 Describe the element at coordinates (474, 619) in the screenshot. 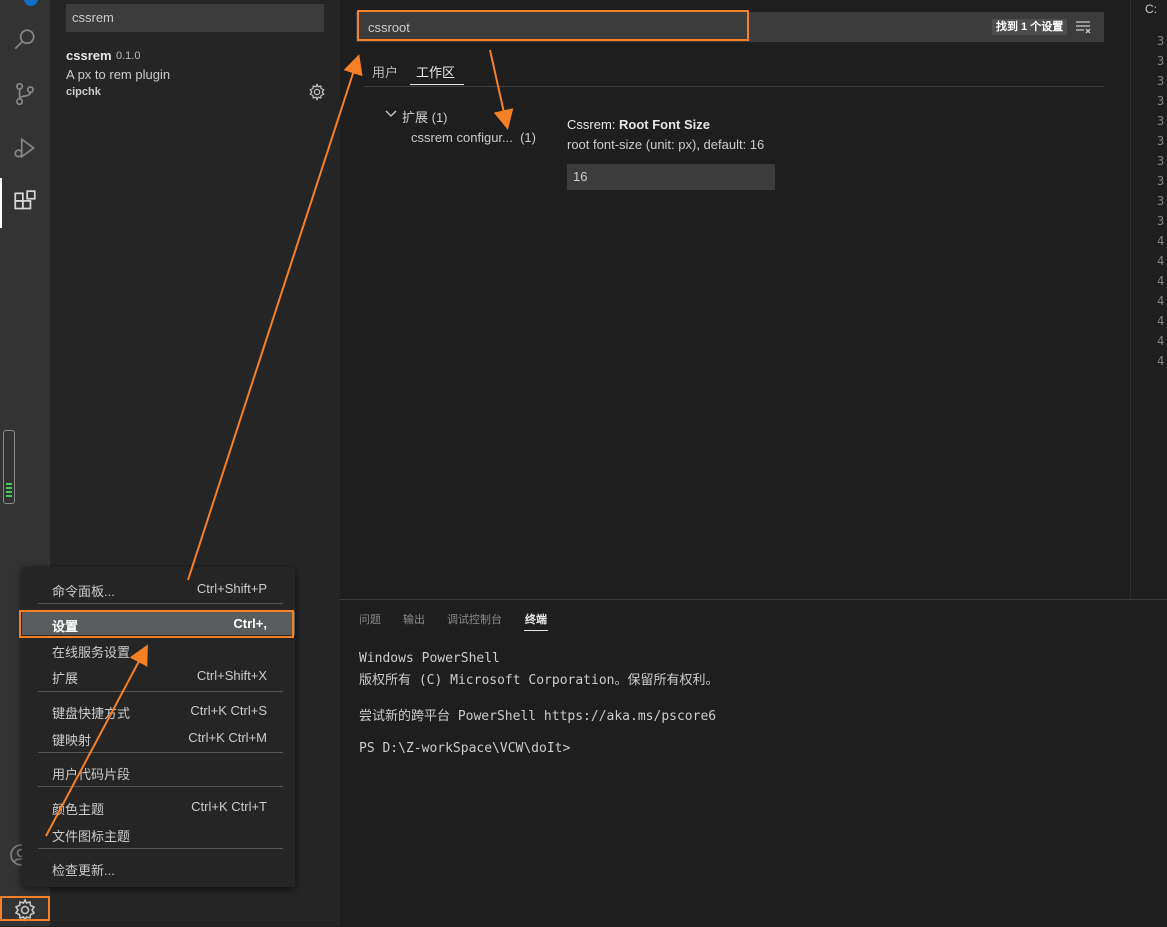

I see `tab-debug-console: 调试控制台` at that location.